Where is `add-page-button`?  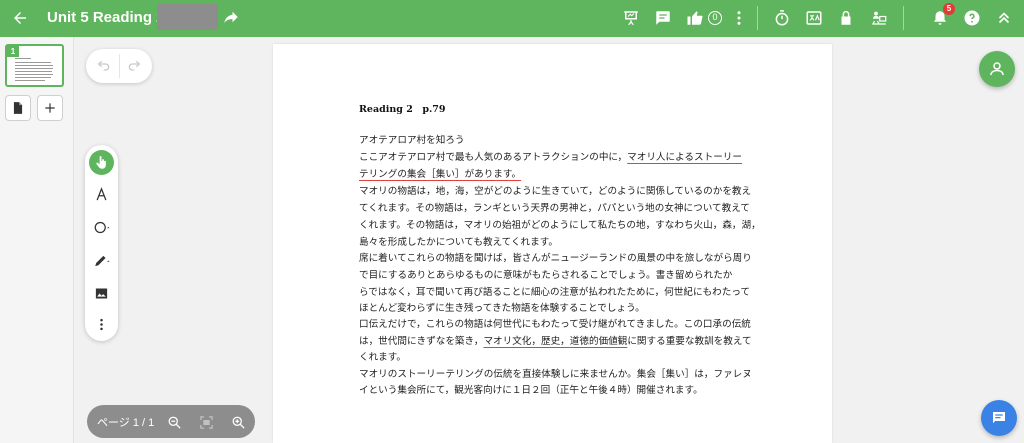
add-page-button is located at coordinates (50, 108).